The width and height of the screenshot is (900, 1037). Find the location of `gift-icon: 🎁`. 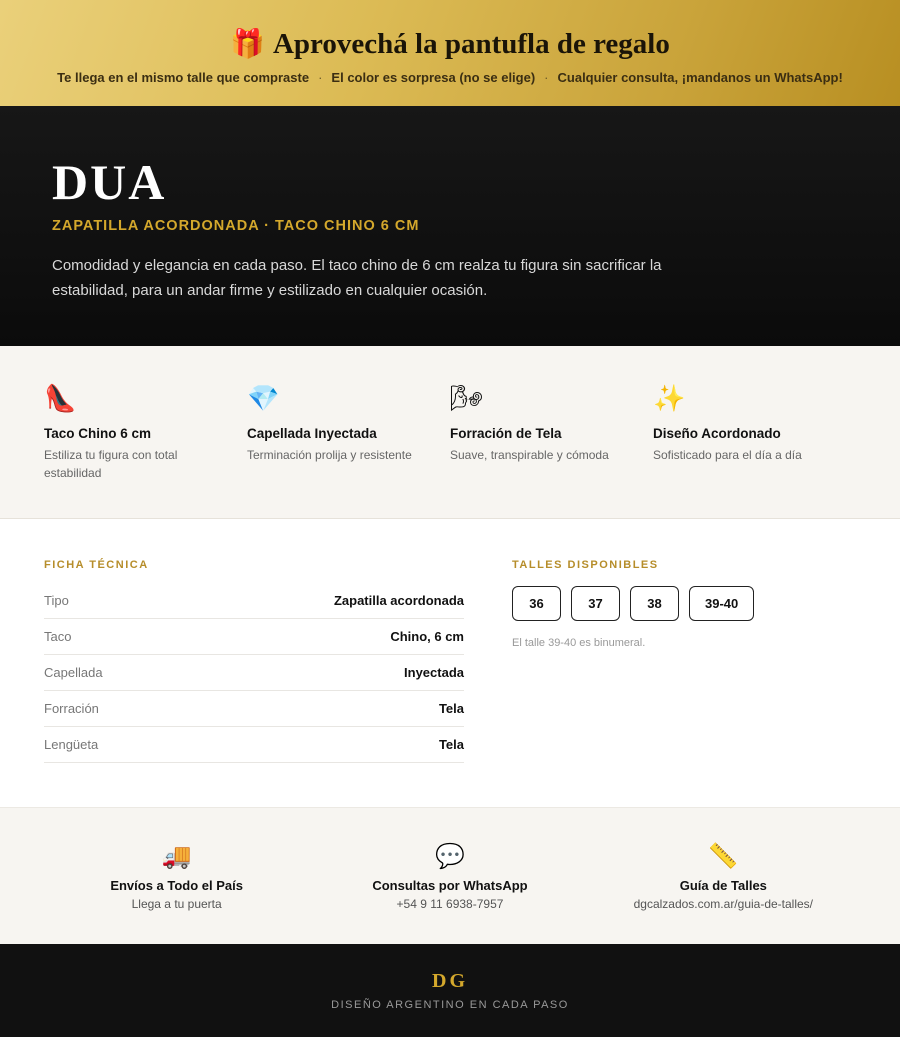

gift-icon: 🎁 is located at coordinates (247, 43).